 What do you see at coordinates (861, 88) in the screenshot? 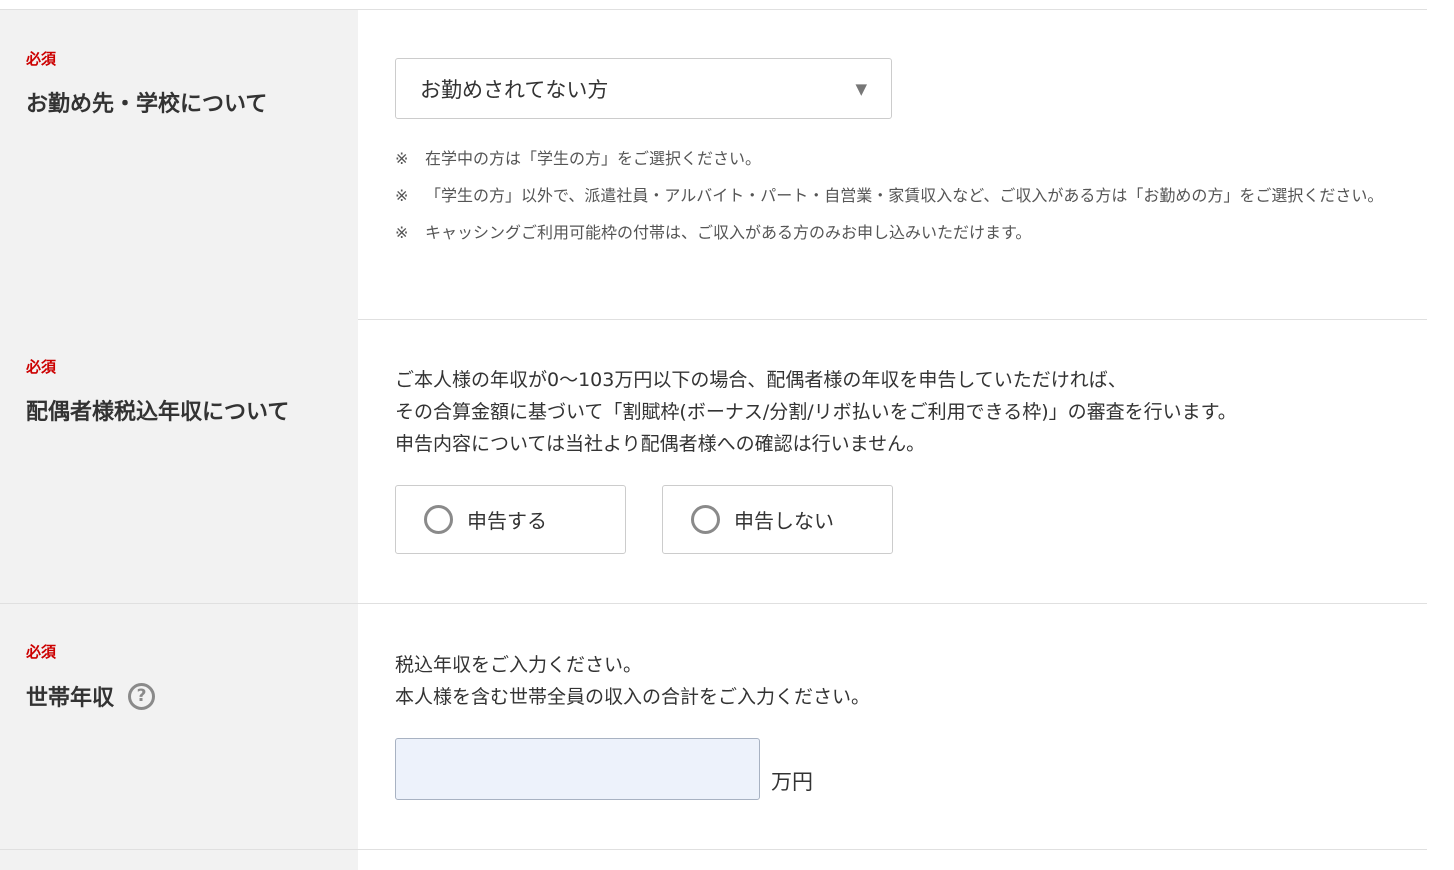
I see `chevron-down-icon: ▼` at bounding box center [861, 88].